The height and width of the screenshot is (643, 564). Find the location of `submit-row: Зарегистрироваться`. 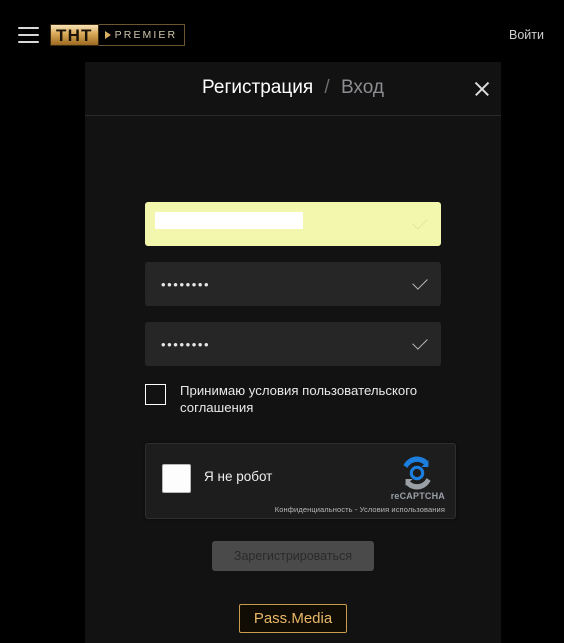

submit-row: Зарегистрироваться is located at coordinates (293, 556).